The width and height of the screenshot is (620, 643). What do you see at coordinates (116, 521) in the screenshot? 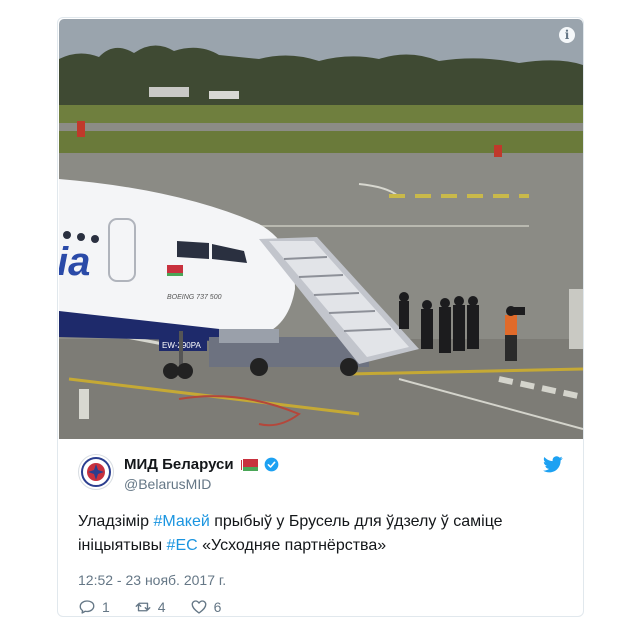
I see `tweet-text-part: Уладзімір` at bounding box center [116, 521].